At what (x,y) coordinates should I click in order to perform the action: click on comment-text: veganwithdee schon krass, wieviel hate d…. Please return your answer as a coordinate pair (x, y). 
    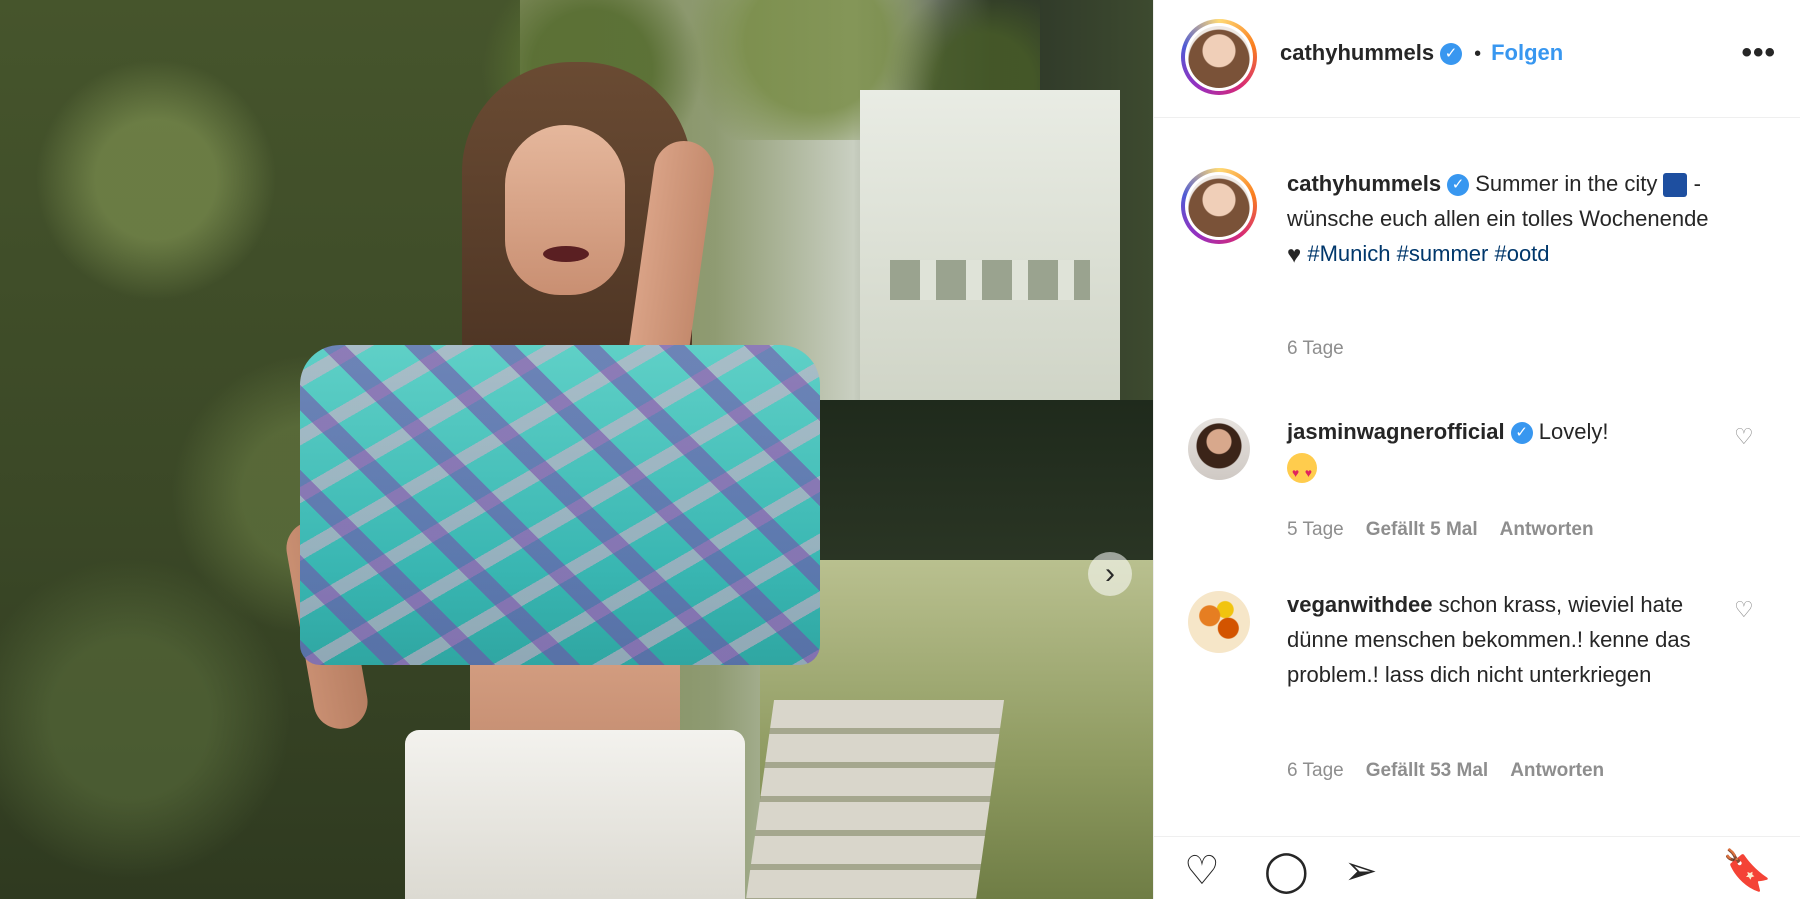
    Looking at the image, I should click on (1502, 639).